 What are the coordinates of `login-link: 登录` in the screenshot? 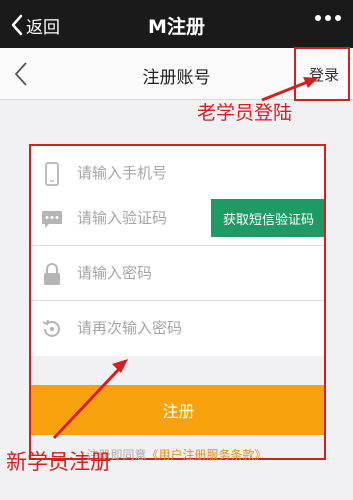 It's located at (324, 74).